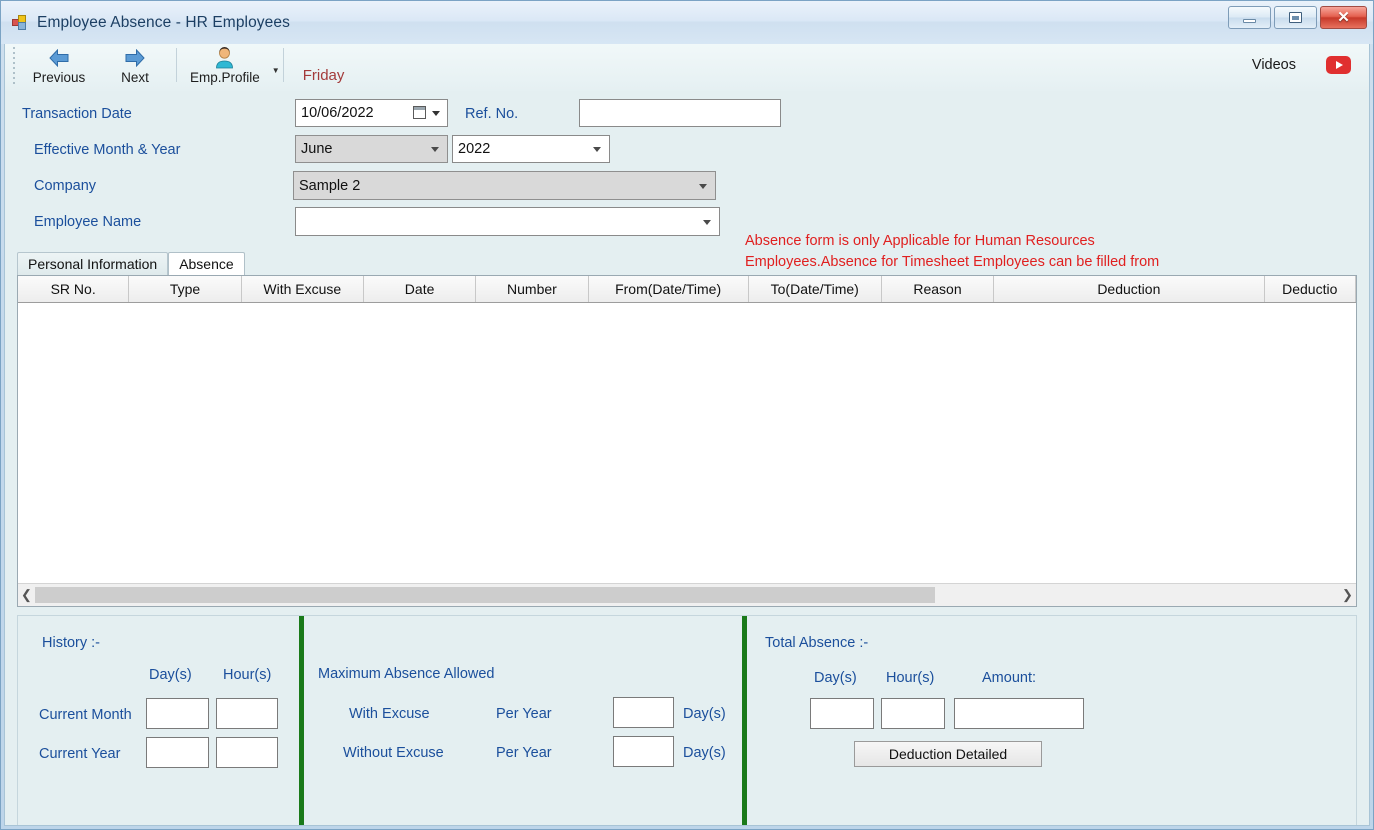  Describe the element at coordinates (59, 57) in the screenshot. I see `arrow-left-icon` at that location.